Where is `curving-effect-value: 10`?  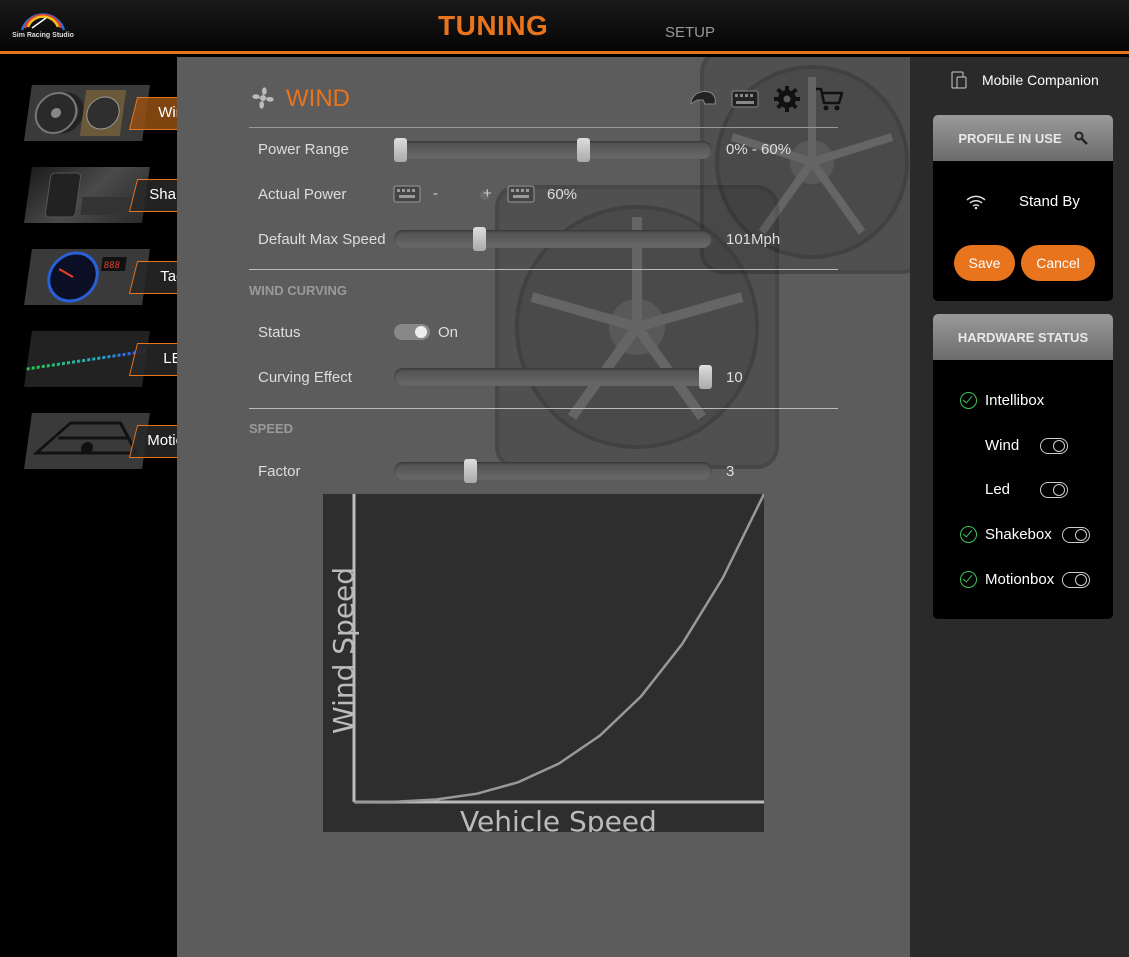
curving-effect-value: 10 is located at coordinates (734, 377).